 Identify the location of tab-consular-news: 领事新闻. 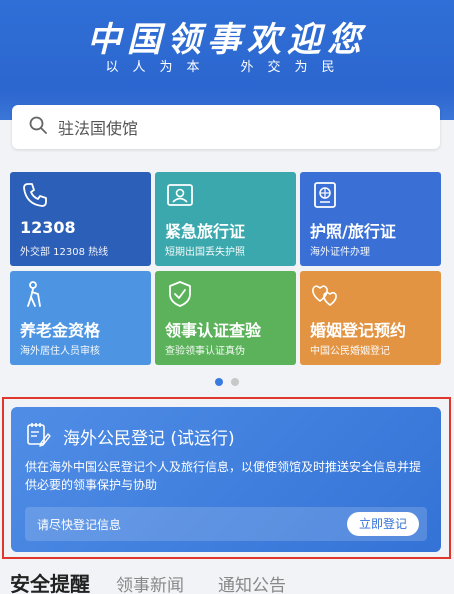
(150, 582).